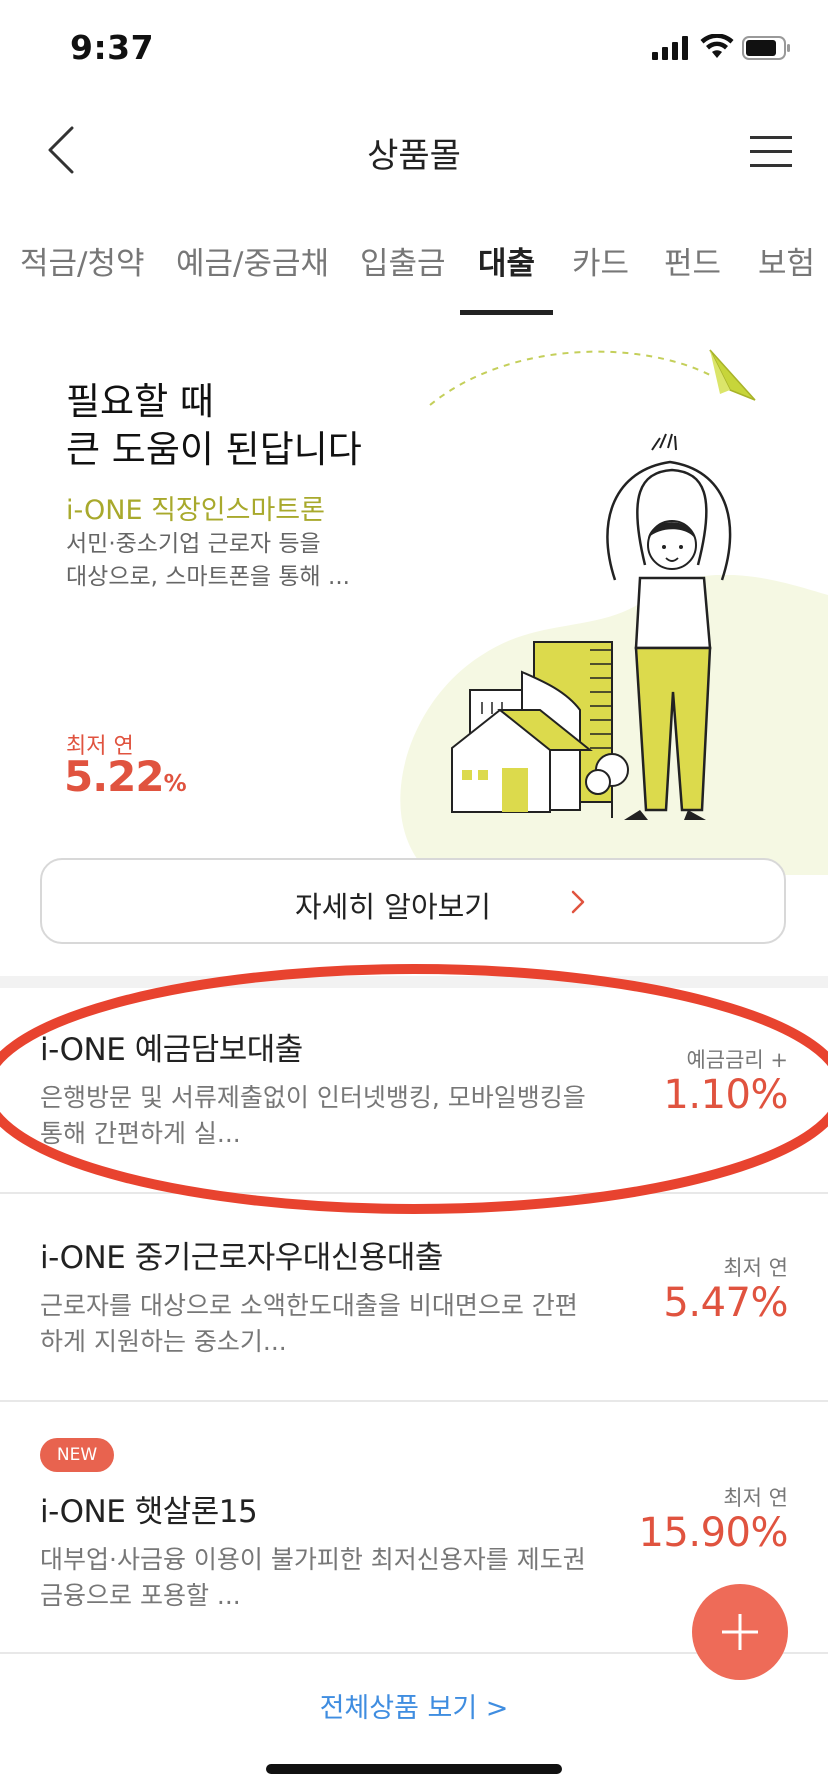 The height and width of the screenshot is (1792, 828). I want to click on chevron-right-icon, so click(578, 902).